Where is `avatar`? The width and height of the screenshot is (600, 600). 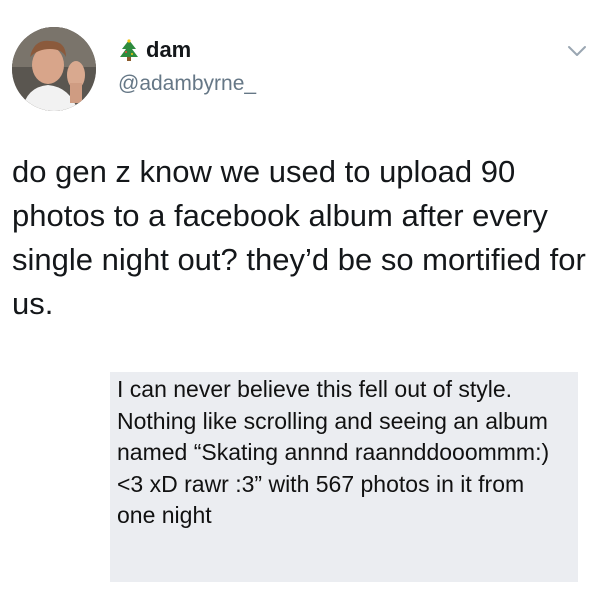
avatar is located at coordinates (54, 69).